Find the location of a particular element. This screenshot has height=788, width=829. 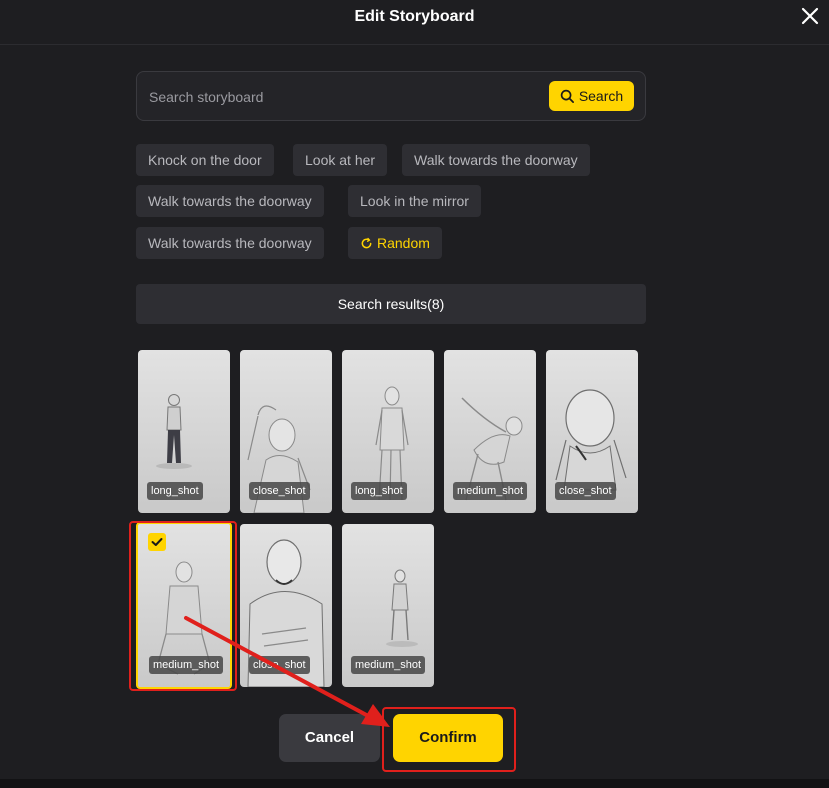

search-button-label: Search is located at coordinates (601, 96).